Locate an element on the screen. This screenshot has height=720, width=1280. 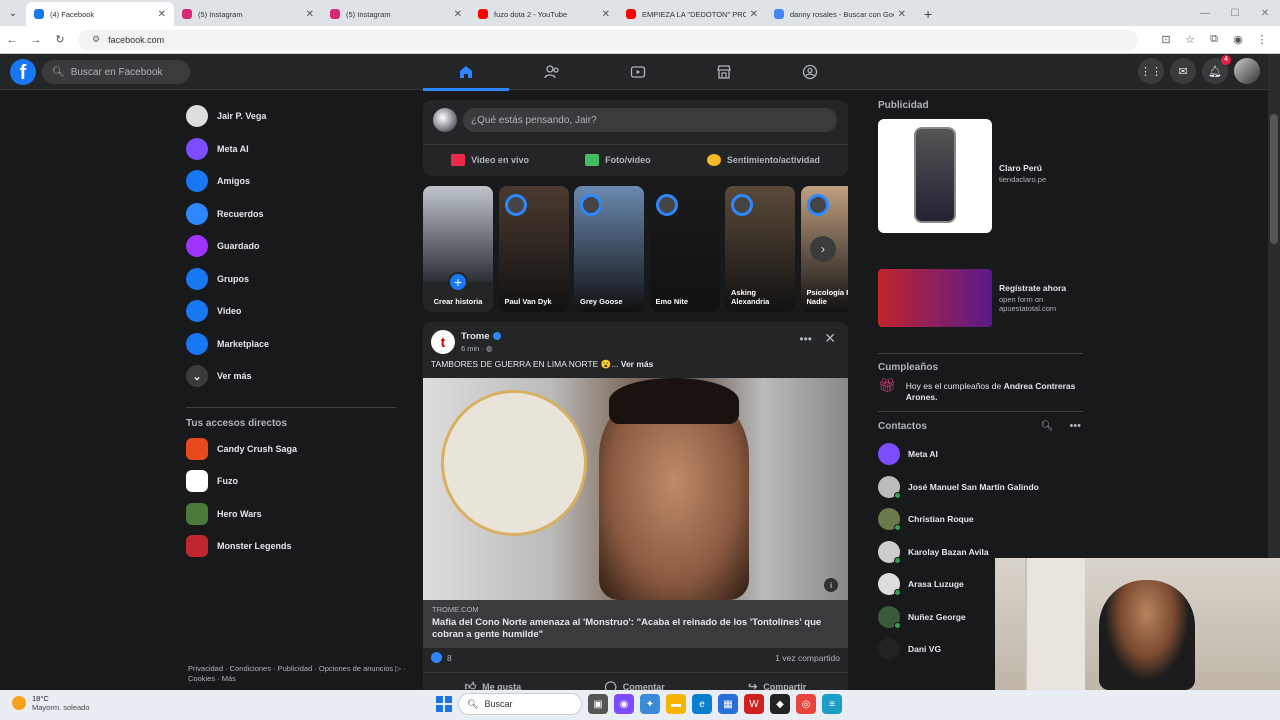
reload-icon: ↻ is located at coordinates (60, 39).